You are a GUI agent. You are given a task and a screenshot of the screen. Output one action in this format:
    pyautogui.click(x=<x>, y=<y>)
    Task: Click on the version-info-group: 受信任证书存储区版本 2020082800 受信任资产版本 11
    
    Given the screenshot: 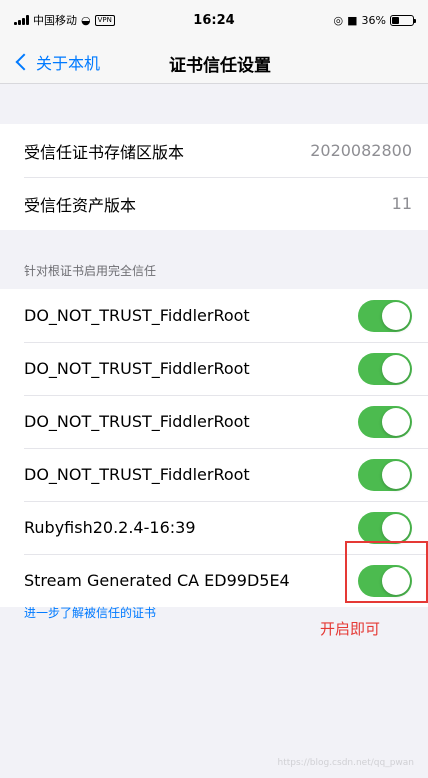 What is the action you would take?
    pyautogui.click(x=214, y=177)
    